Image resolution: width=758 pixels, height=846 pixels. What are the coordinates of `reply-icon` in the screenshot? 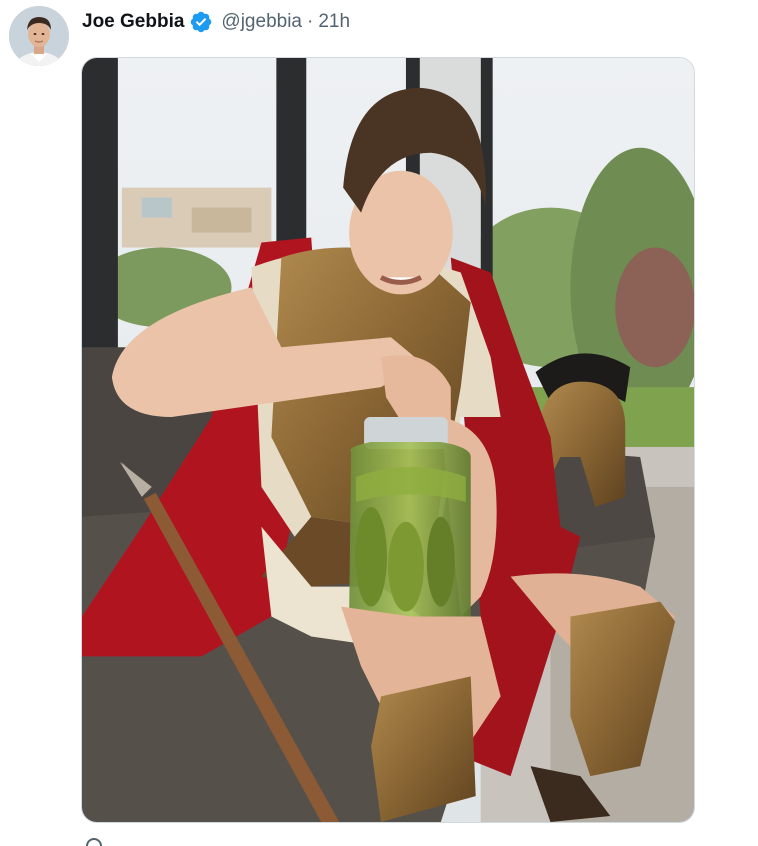 It's located at (94, 842).